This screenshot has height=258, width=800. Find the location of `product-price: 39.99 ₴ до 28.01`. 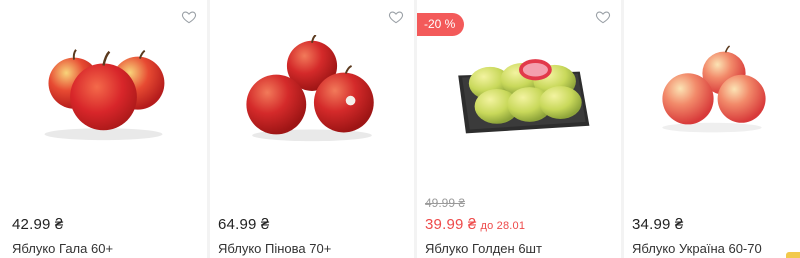

product-price: 39.99 ₴ до 28.01 is located at coordinates (475, 224).